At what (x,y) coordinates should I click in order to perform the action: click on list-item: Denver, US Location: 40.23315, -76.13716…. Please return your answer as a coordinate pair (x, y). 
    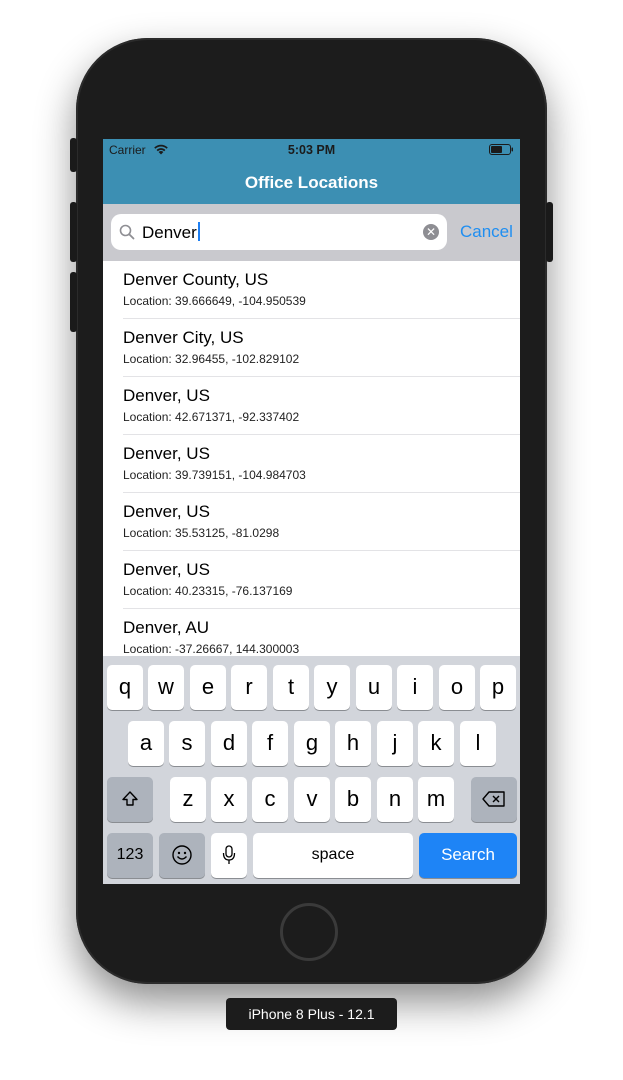
    Looking at the image, I should click on (321, 580).